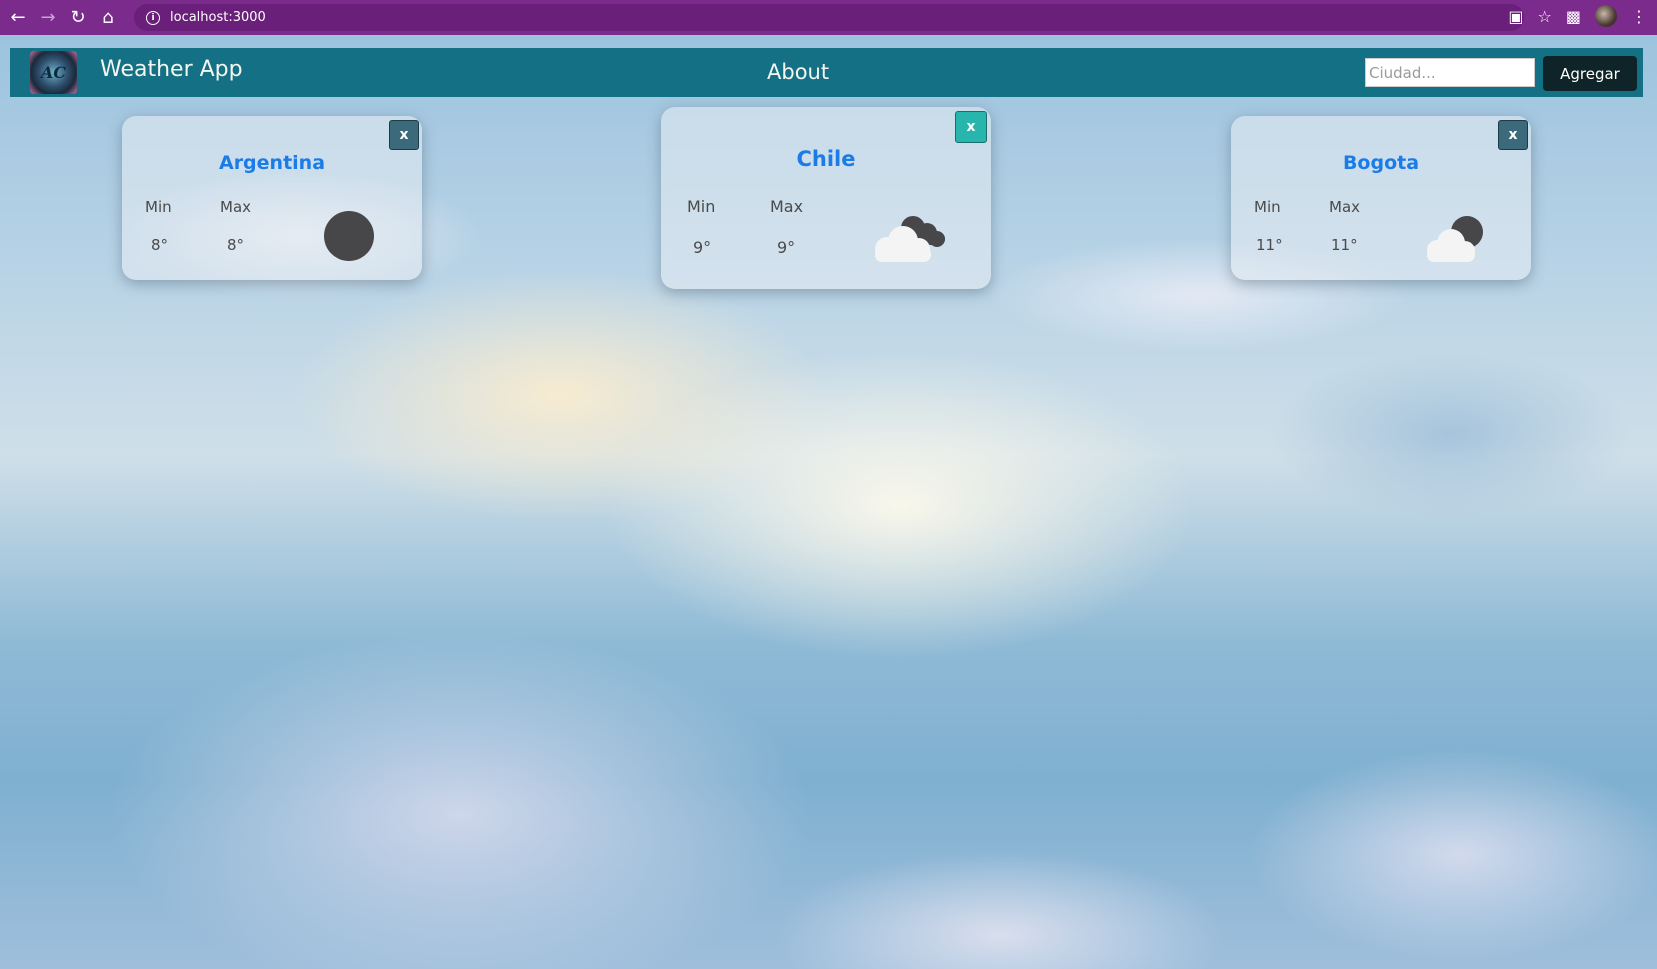  What do you see at coordinates (1639, 16) in the screenshot?
I see `menu-icon: ⋮` at bounding box center [1639, 16].